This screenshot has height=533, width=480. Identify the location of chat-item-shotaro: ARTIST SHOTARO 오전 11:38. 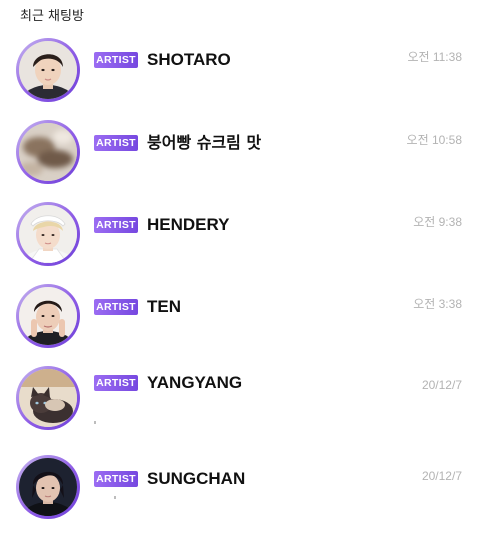
(240, 77).